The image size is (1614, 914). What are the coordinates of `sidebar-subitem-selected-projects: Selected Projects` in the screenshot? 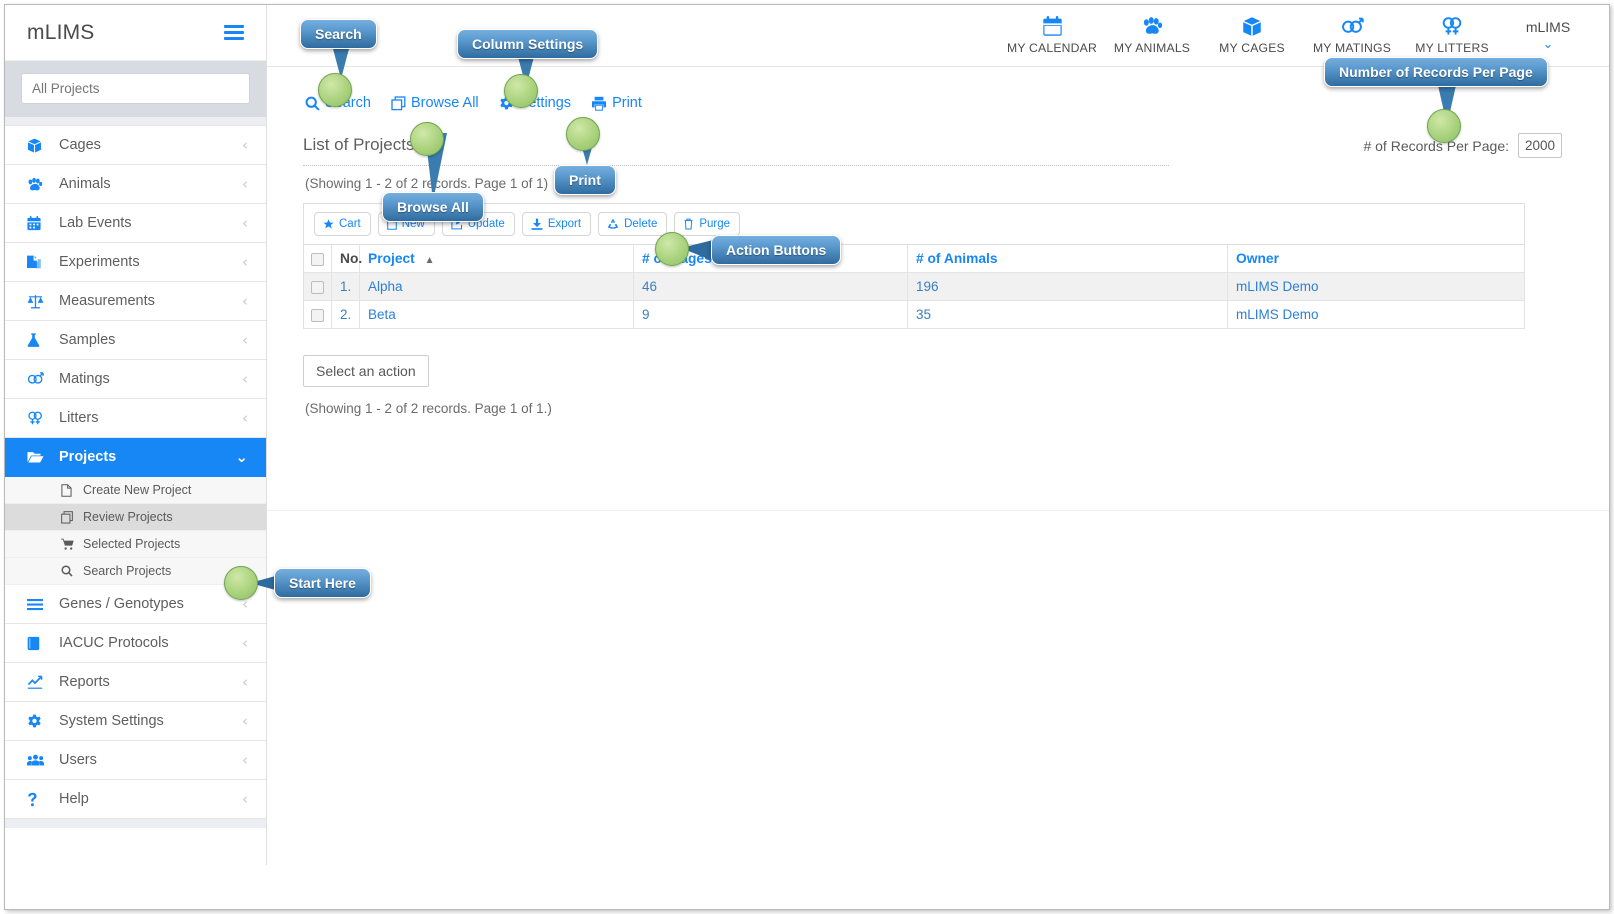 It's located at (135, 544).